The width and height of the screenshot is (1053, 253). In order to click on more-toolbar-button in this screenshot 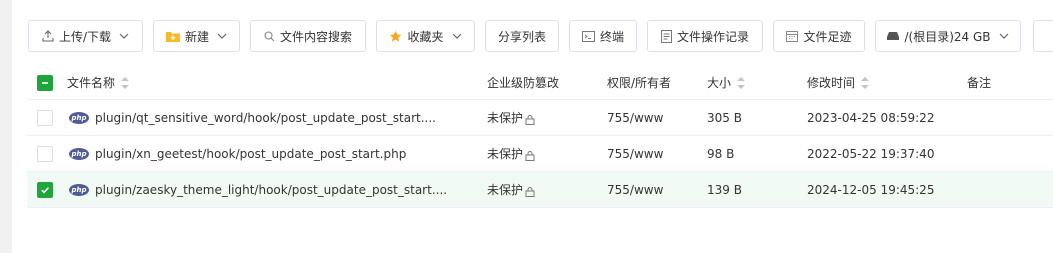, I will do `click(1043, 36)`.